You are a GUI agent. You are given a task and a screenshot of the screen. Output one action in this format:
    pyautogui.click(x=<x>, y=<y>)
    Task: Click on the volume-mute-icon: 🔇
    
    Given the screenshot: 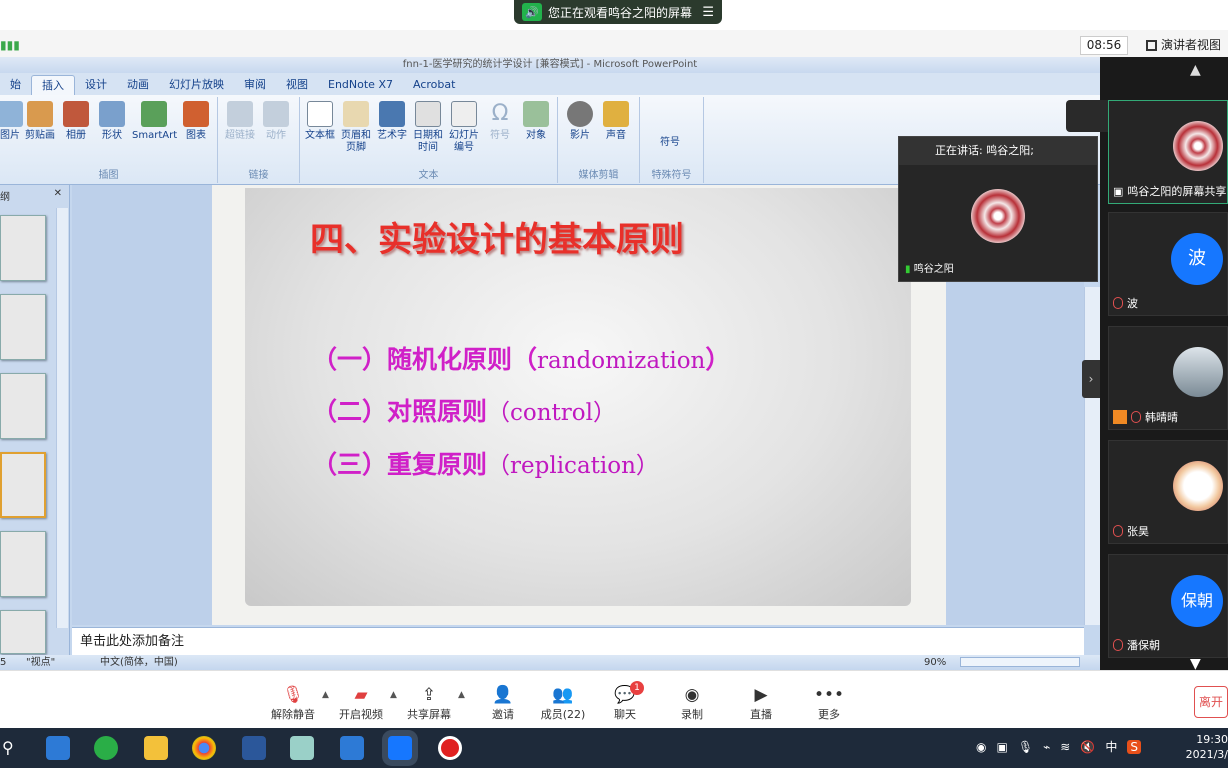 What is the action you would take?
    pyautogui.click(x=1087, y=747)
    